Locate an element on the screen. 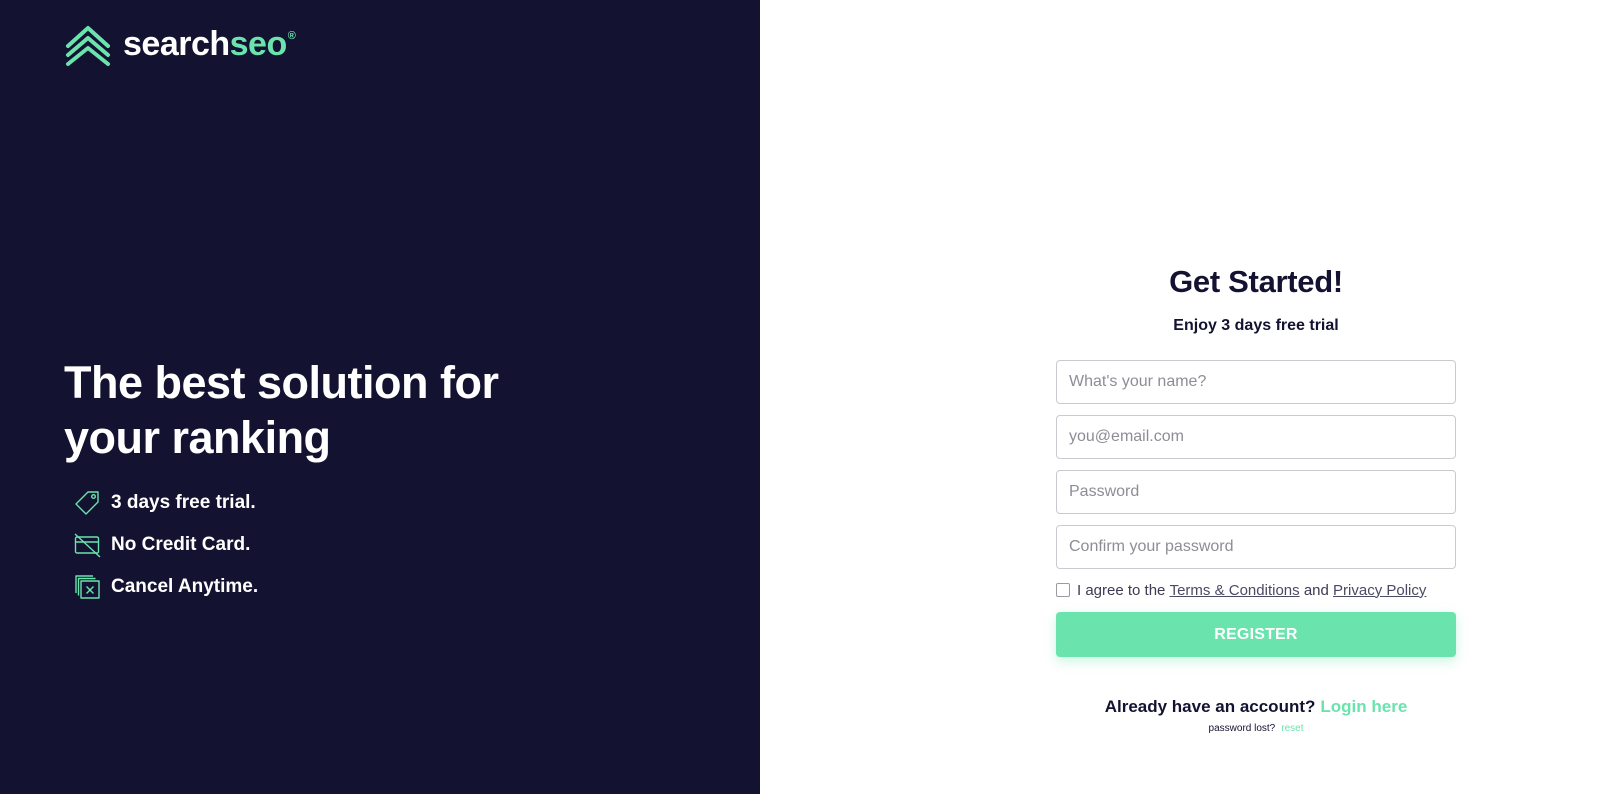  privacy-link: Privacy Policy is located at coordinates (1379, 590).